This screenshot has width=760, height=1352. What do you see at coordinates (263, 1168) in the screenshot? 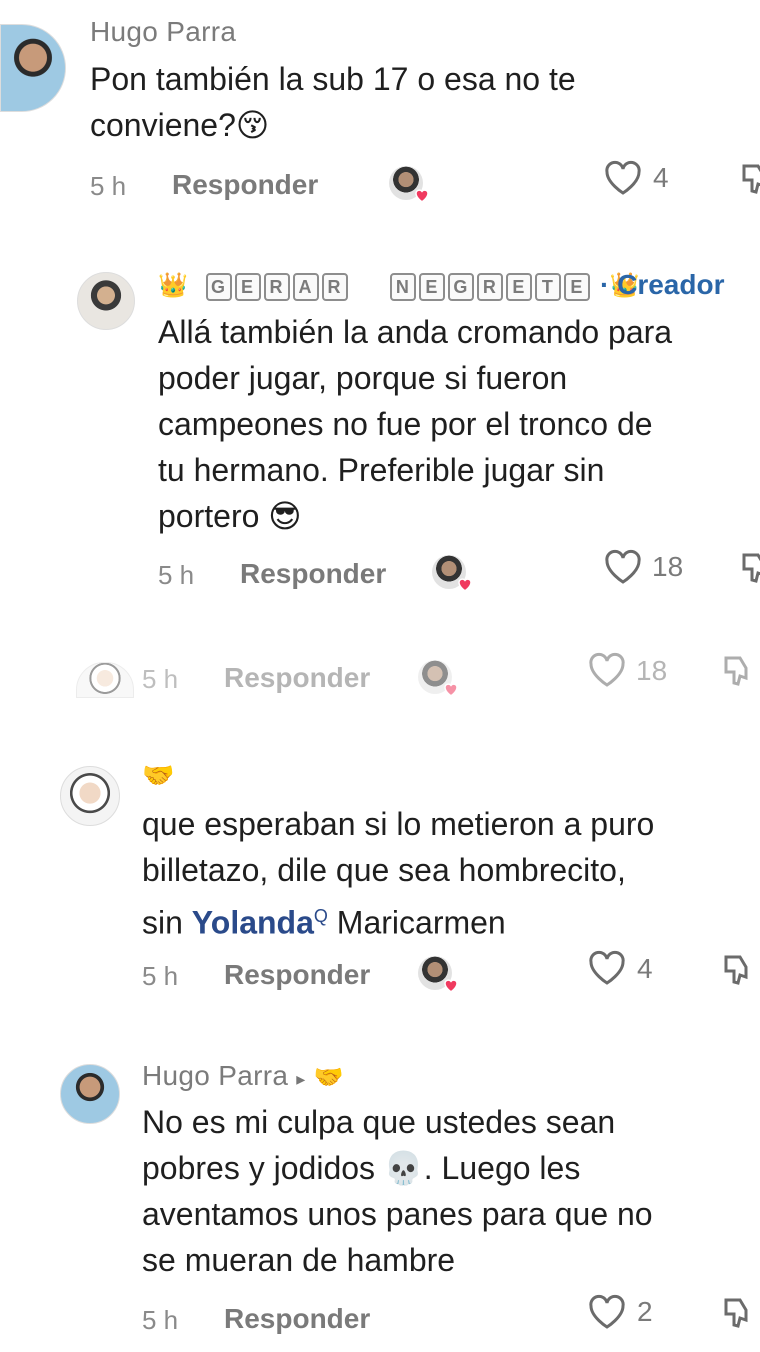
I see `comment-line: pobres y jodidos` at bounding box center [263, 1168].